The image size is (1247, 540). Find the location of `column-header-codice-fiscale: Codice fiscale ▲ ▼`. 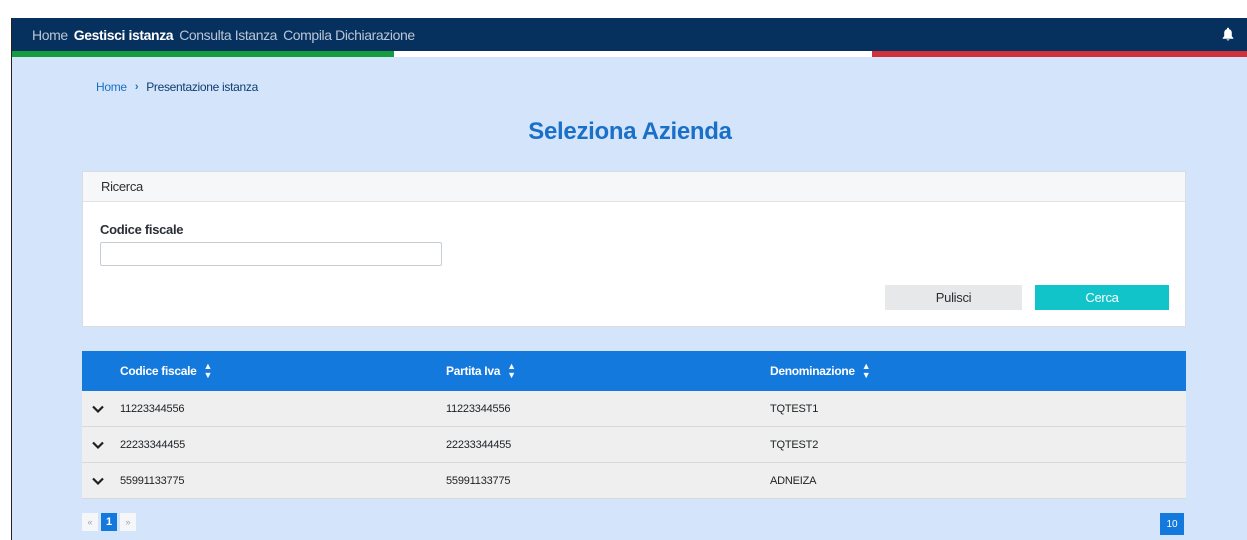

column-header-codice-fiscale: Codice fiscale ▲ ▼ is located at coordinates (283, 371).